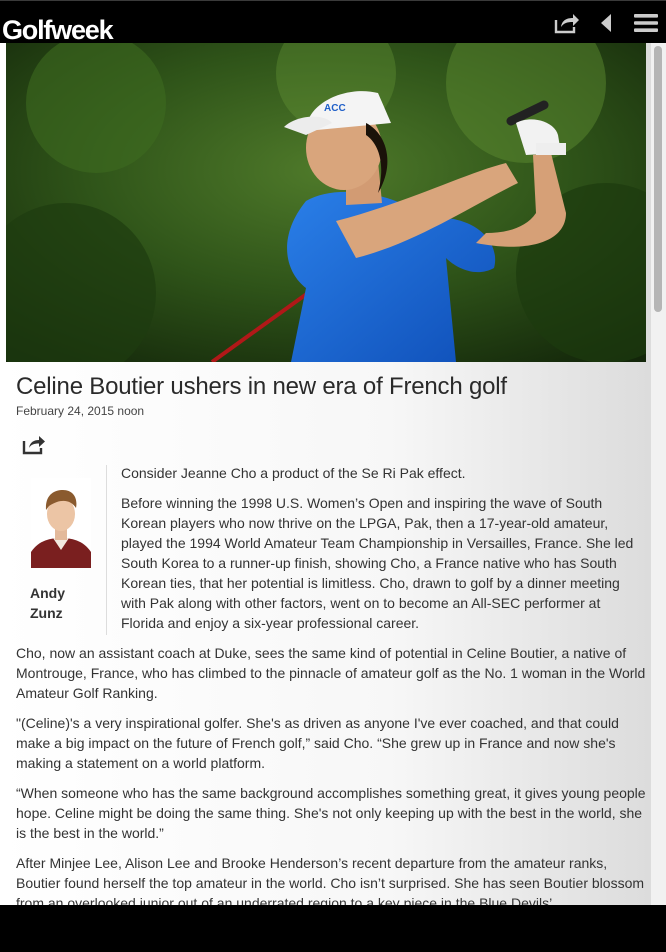 The width and height of the screenshot is (666, 952). Describe the element at coordinates (34, 444) in the screenshot. I see `article-share-icon` at that location.